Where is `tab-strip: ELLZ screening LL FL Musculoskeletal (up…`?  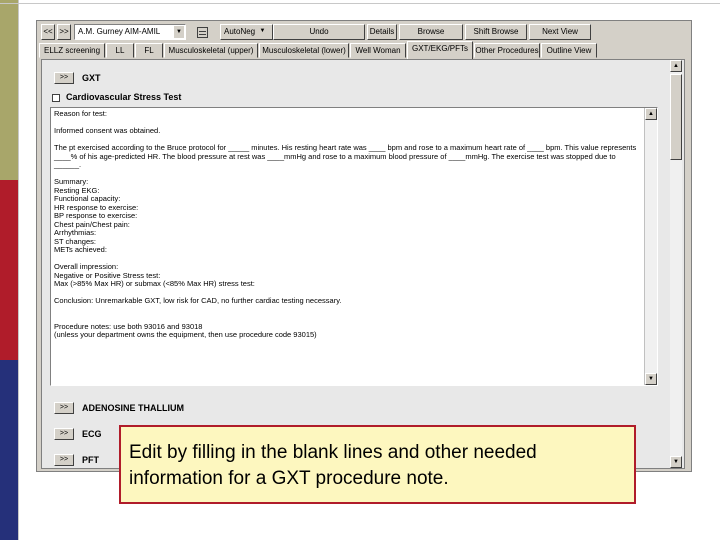
tab-strip: ELLZ screening LL FL Musculoskeletal (up… is located at coordinates (364, 50).